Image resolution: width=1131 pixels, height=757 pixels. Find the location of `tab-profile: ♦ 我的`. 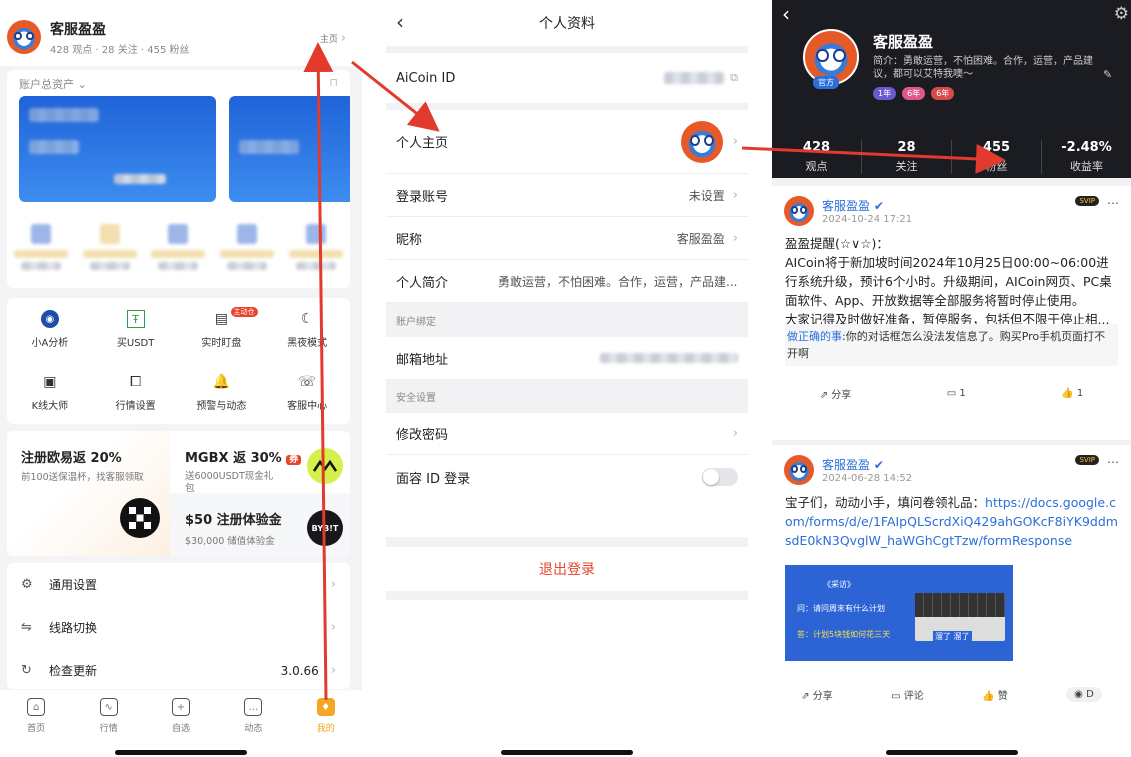

tab-profile: ♦ 我的 is located at coordinates (326, 727).